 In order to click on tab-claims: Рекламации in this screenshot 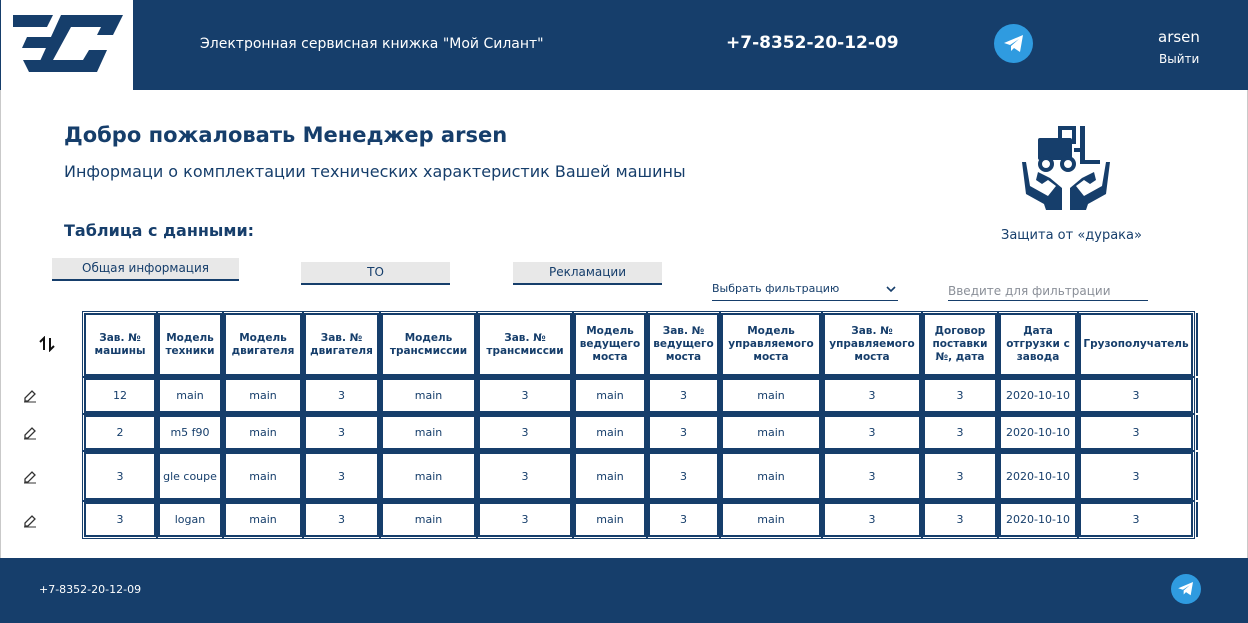, I will do `click(587, 273)`.